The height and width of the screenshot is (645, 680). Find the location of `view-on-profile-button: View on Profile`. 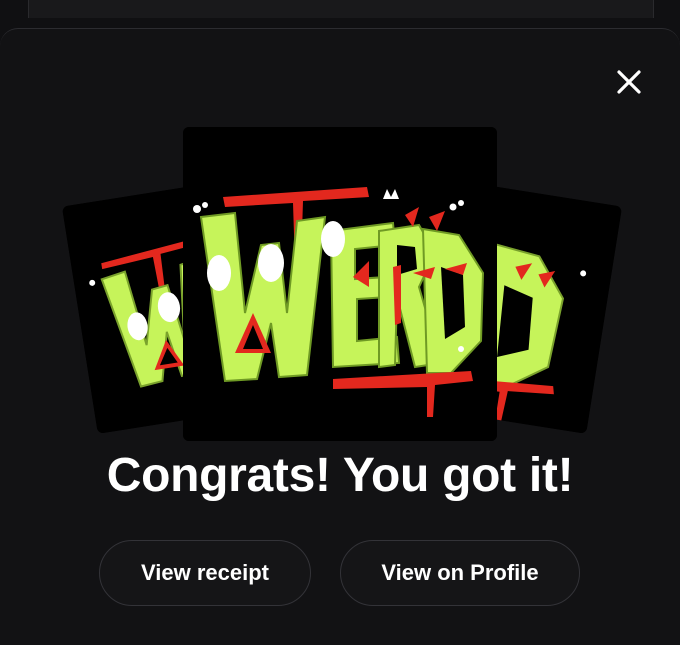

view-on-profile-button: View on Profile is located at coordinates (460, 573).